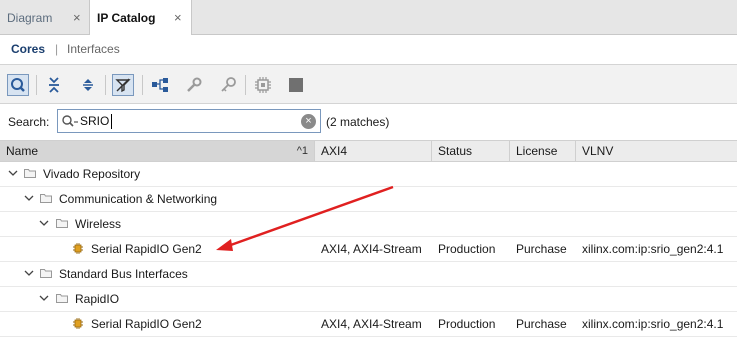  I want to click on column-header-license: License, so click(543, 151).